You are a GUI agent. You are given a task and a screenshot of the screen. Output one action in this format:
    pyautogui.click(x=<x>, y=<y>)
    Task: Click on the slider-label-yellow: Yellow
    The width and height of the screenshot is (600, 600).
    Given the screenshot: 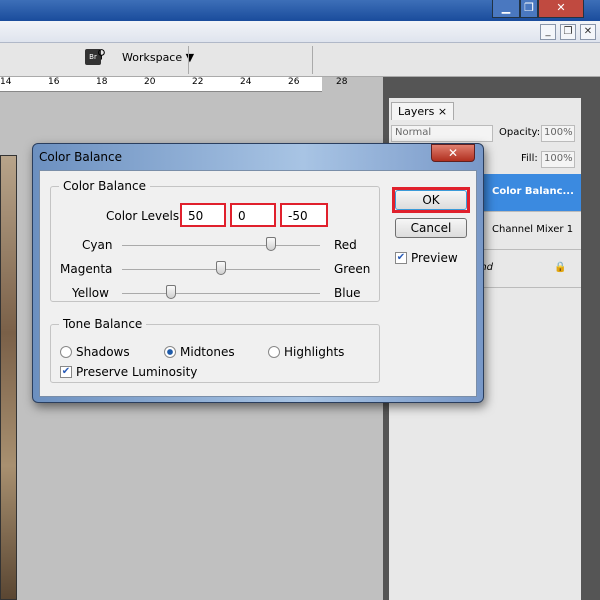 What is the action you would take?
    pyautogui.click(x=90, y=293)
    